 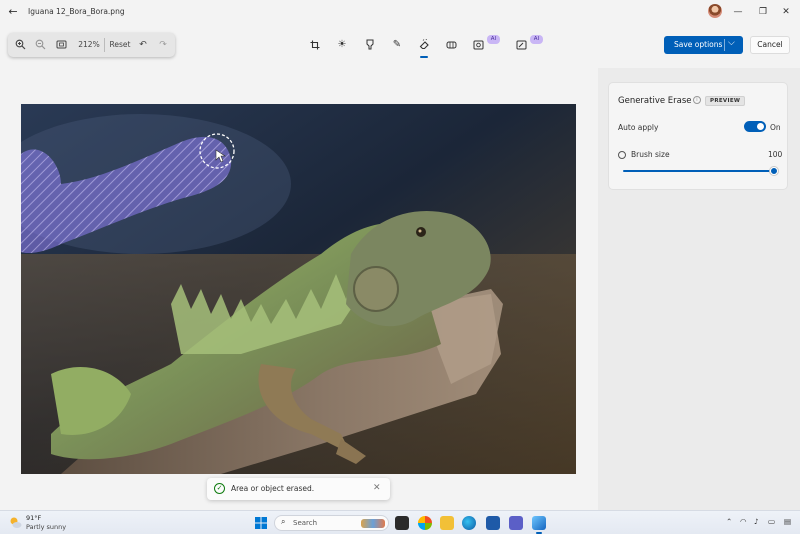 What do you see at coordinates (377, 488) in the screenshot?
I see `close-icon: ✕` at bounding box center [377, 488].